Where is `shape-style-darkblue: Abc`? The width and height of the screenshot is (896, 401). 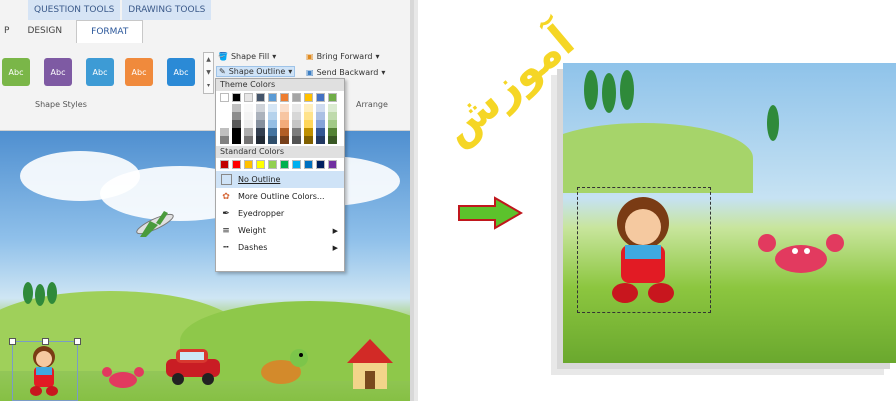 shape-style-darkblue: Abc is located at coordinates (181, 72).